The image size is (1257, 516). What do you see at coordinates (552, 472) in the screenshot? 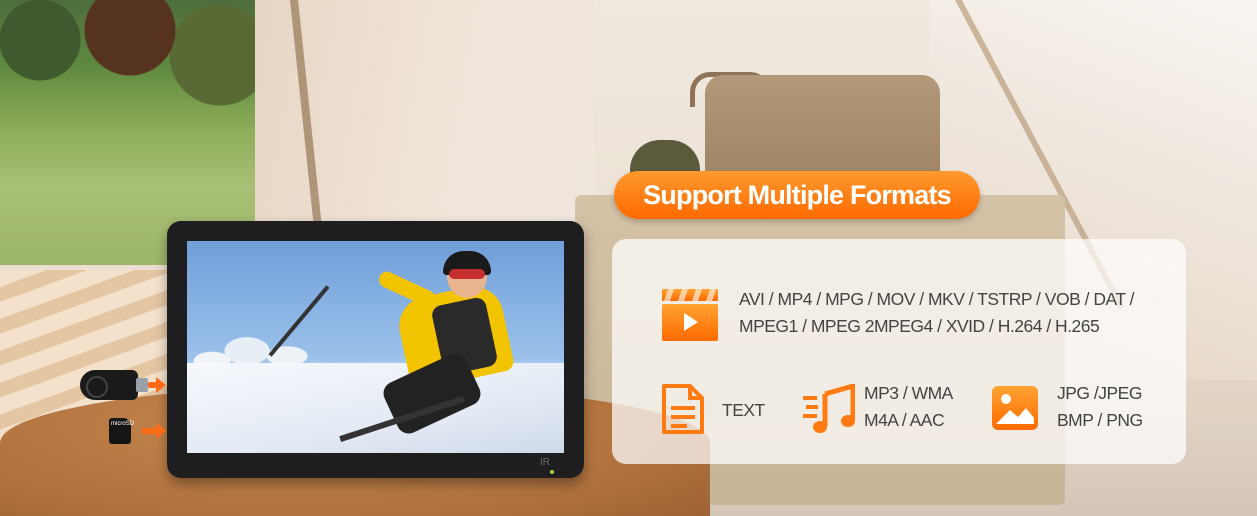
I see `ir-indicator-light` at bounding box center [552, 472].